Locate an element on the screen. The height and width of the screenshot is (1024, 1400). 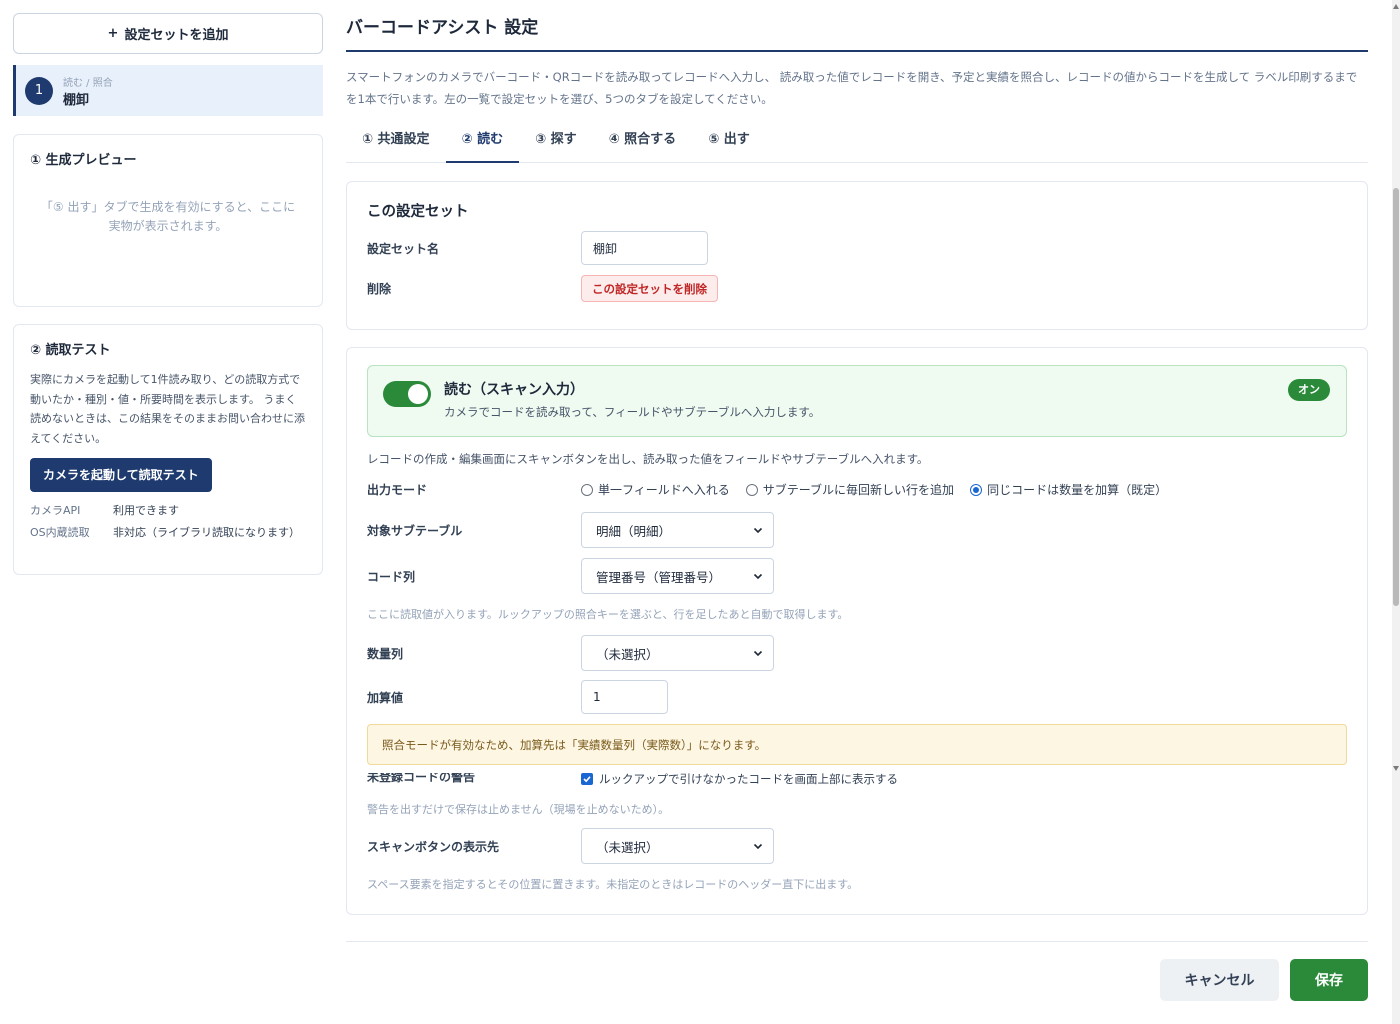
scan-button-position-label: スキャンボタンの表示先 is located at coordinates (433, 846).